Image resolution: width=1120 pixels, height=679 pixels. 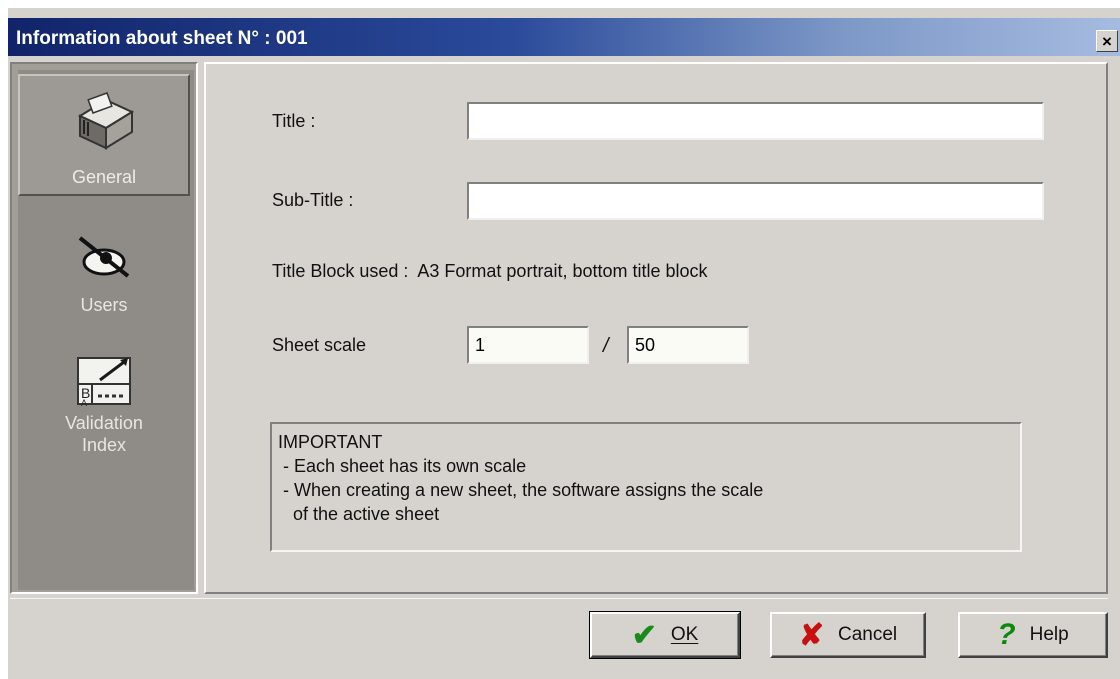 What do you see at coordinates (644, 635) in the screenshot?
I see `checkmark-icon: ✔` at bounding box center [644, 635].